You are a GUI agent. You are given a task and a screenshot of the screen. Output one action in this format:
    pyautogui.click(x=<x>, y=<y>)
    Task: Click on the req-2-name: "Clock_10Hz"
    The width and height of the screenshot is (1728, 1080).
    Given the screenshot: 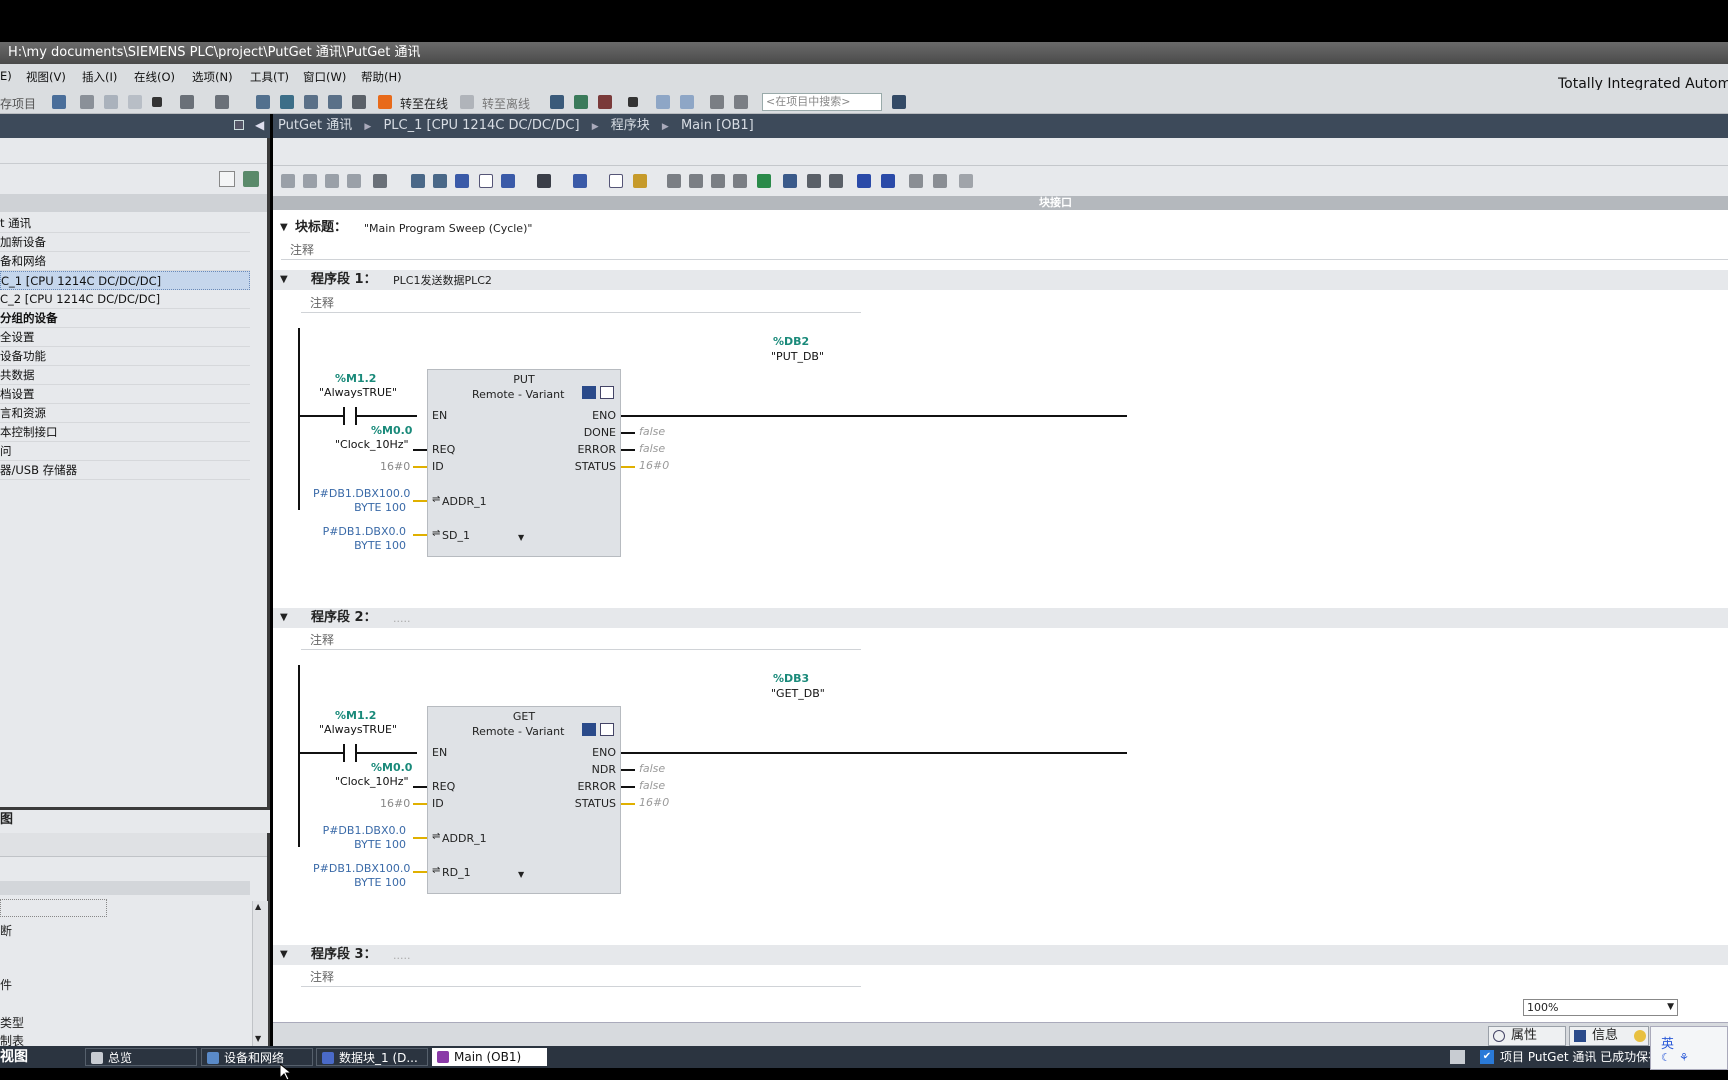 What is the action you would take?
    pyautogui.click(x=372, y=781)
    